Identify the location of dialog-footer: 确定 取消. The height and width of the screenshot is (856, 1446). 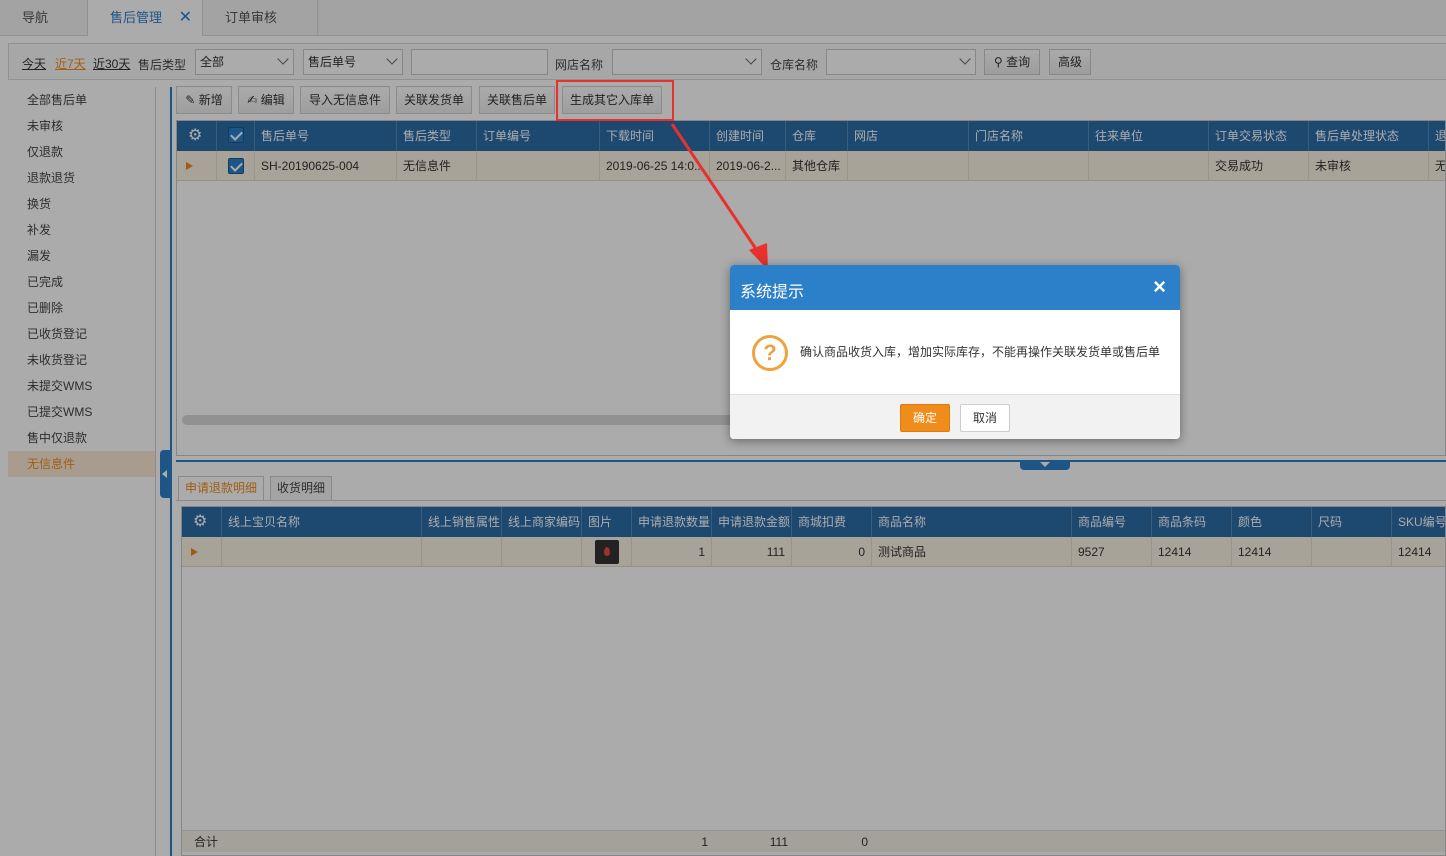
(955, 416).